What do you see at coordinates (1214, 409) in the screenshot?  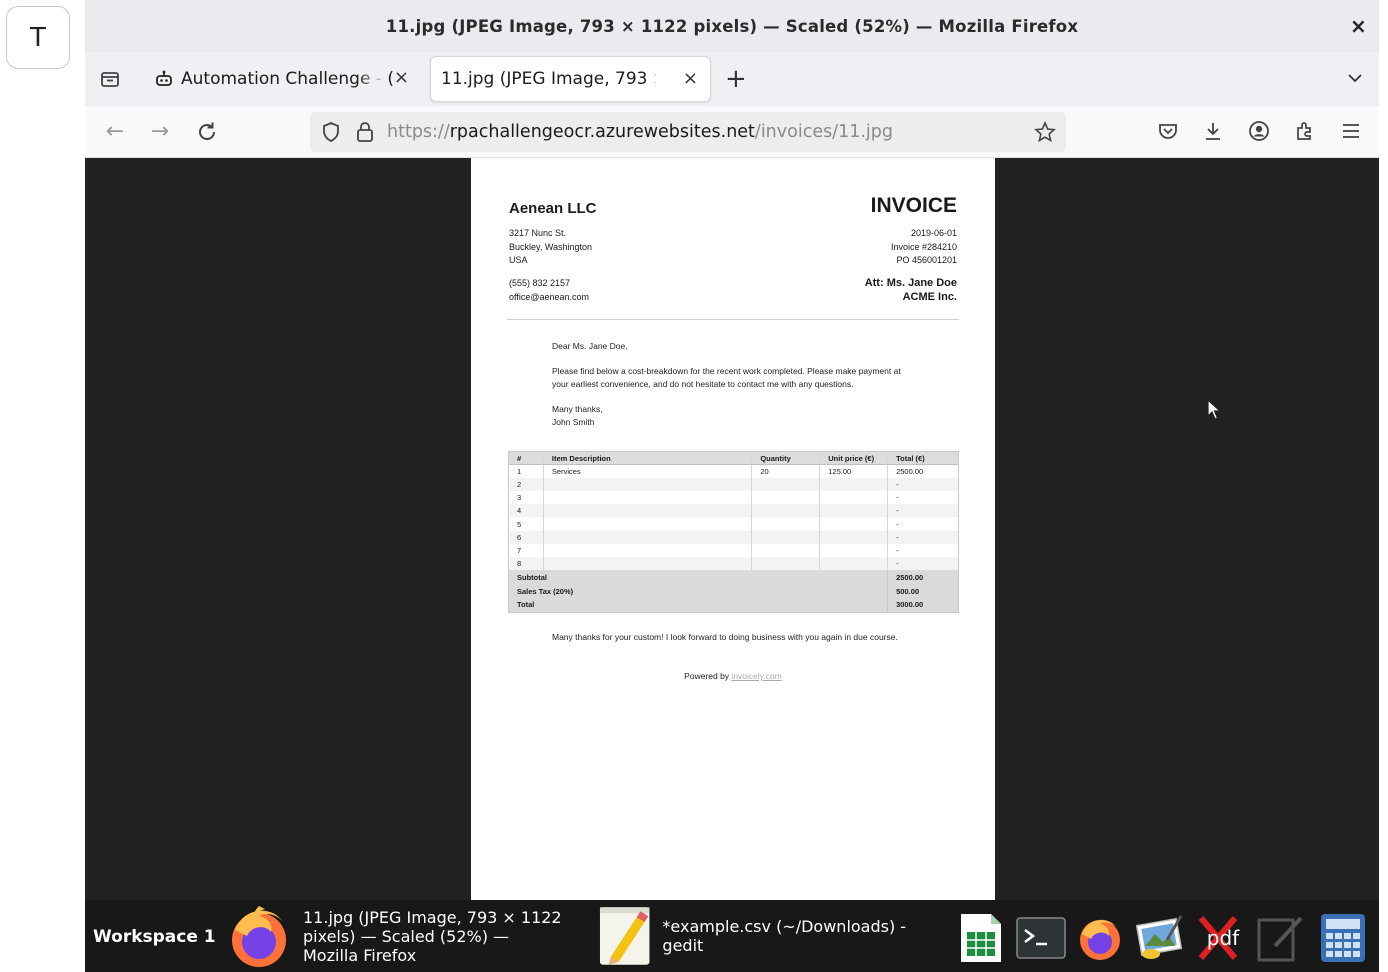 I see `mouse-cursor-icon` at bounding box center [1214, 409].